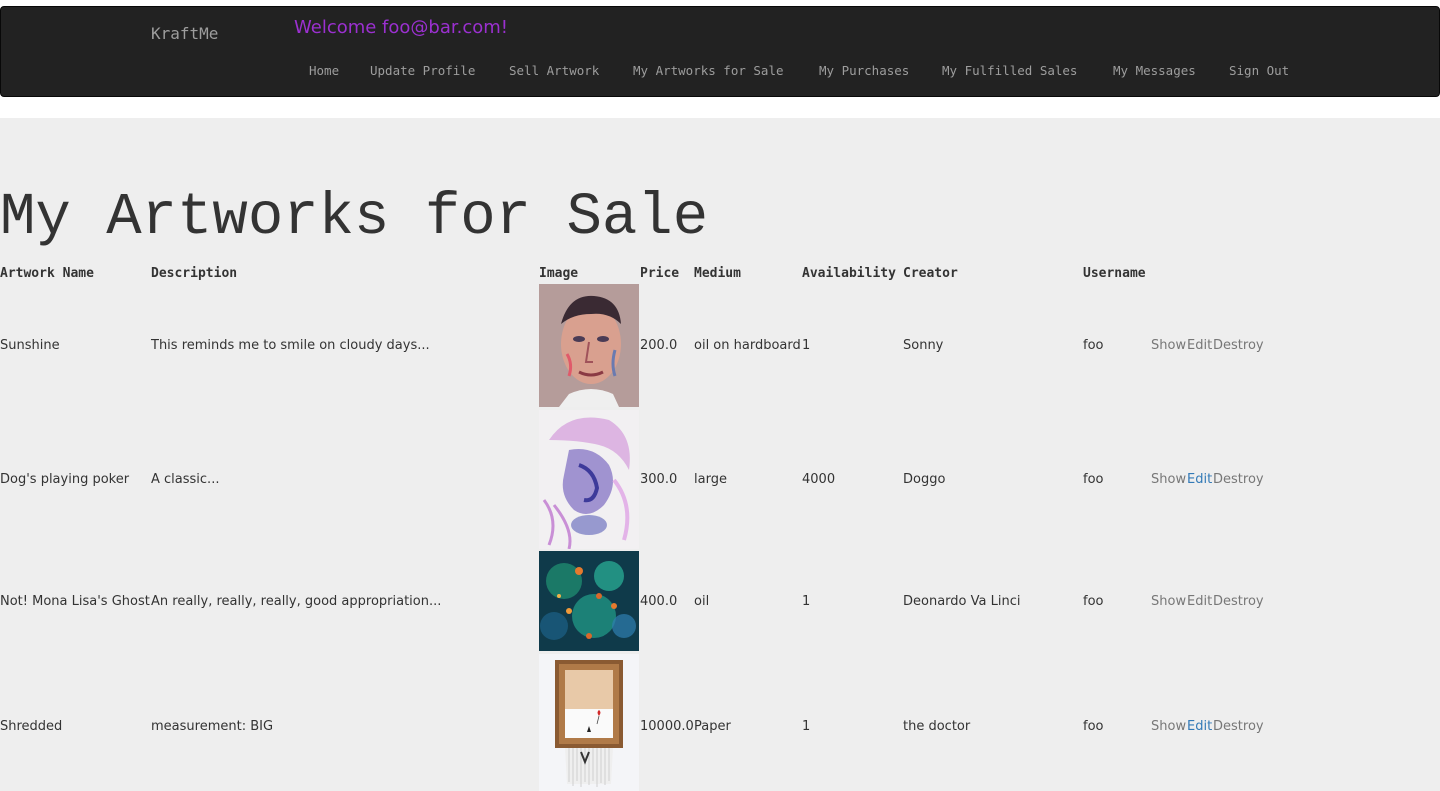  Describe the element at coordinates (324, 70) in the screenshot. I see `nav-home: Home` at that location.